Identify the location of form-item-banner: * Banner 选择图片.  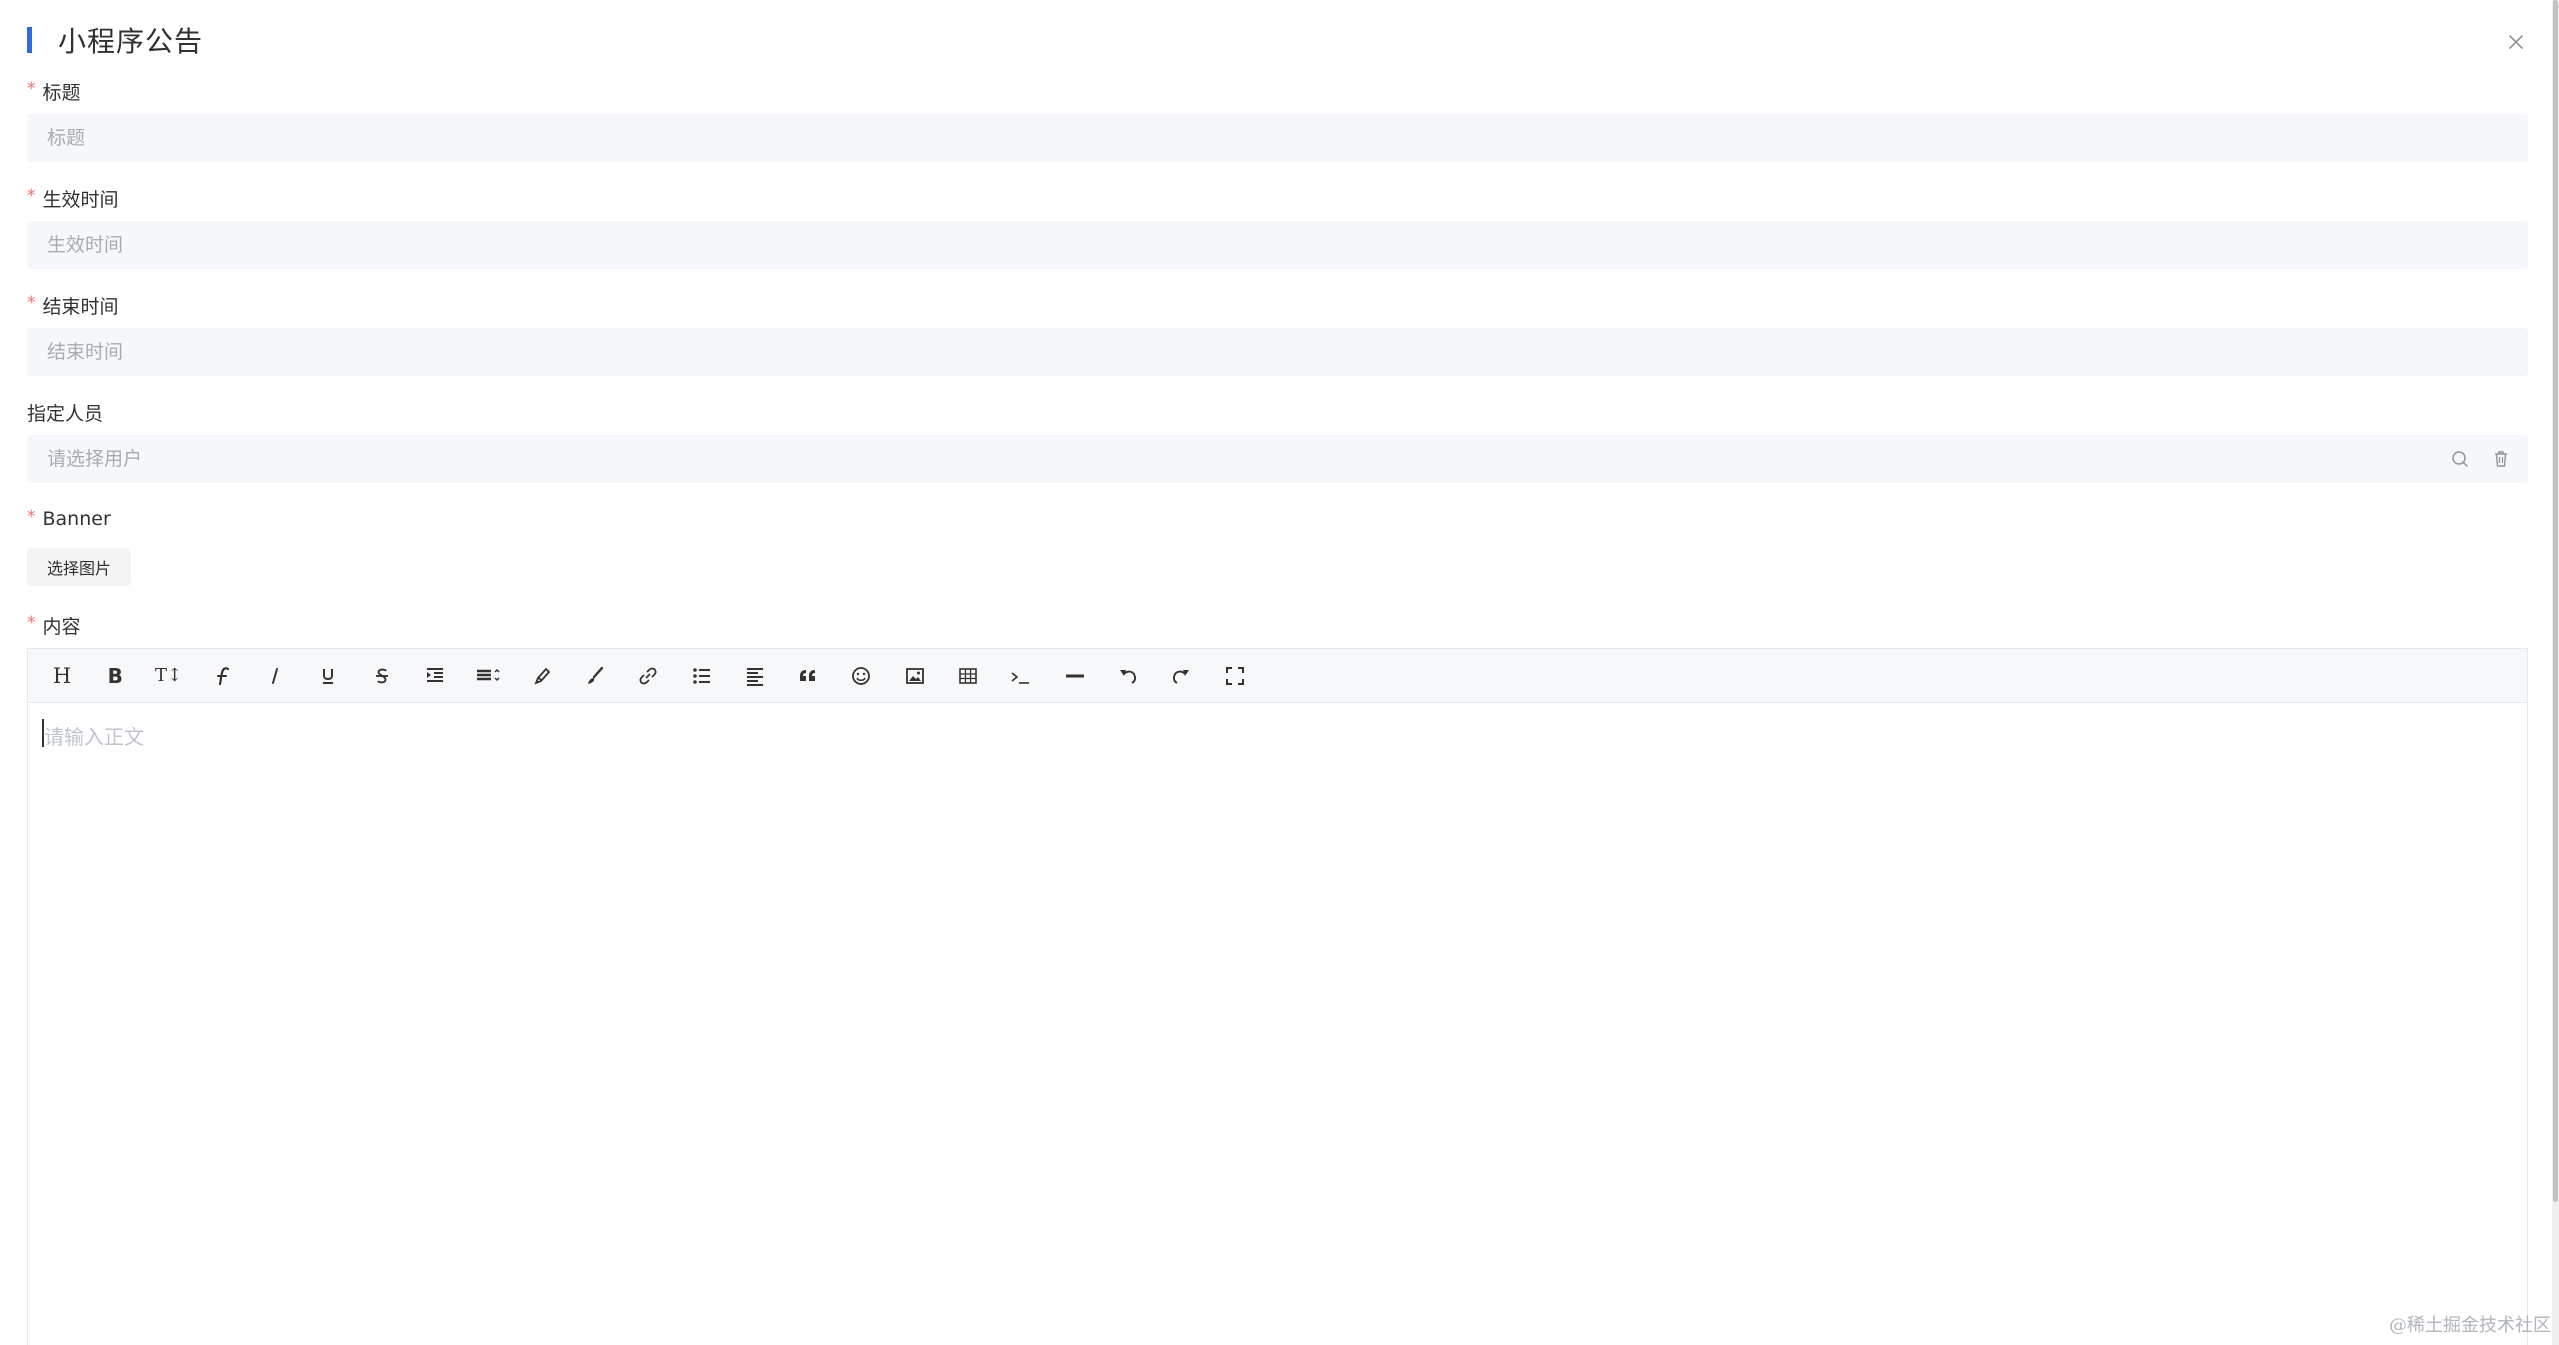
(1277, 545).